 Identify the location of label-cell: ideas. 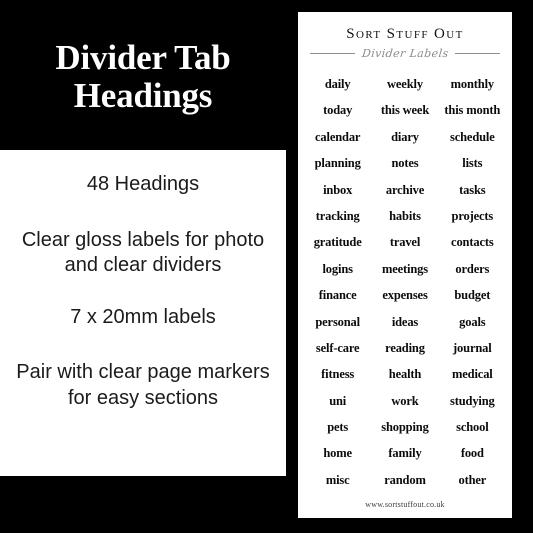
(405, 321).